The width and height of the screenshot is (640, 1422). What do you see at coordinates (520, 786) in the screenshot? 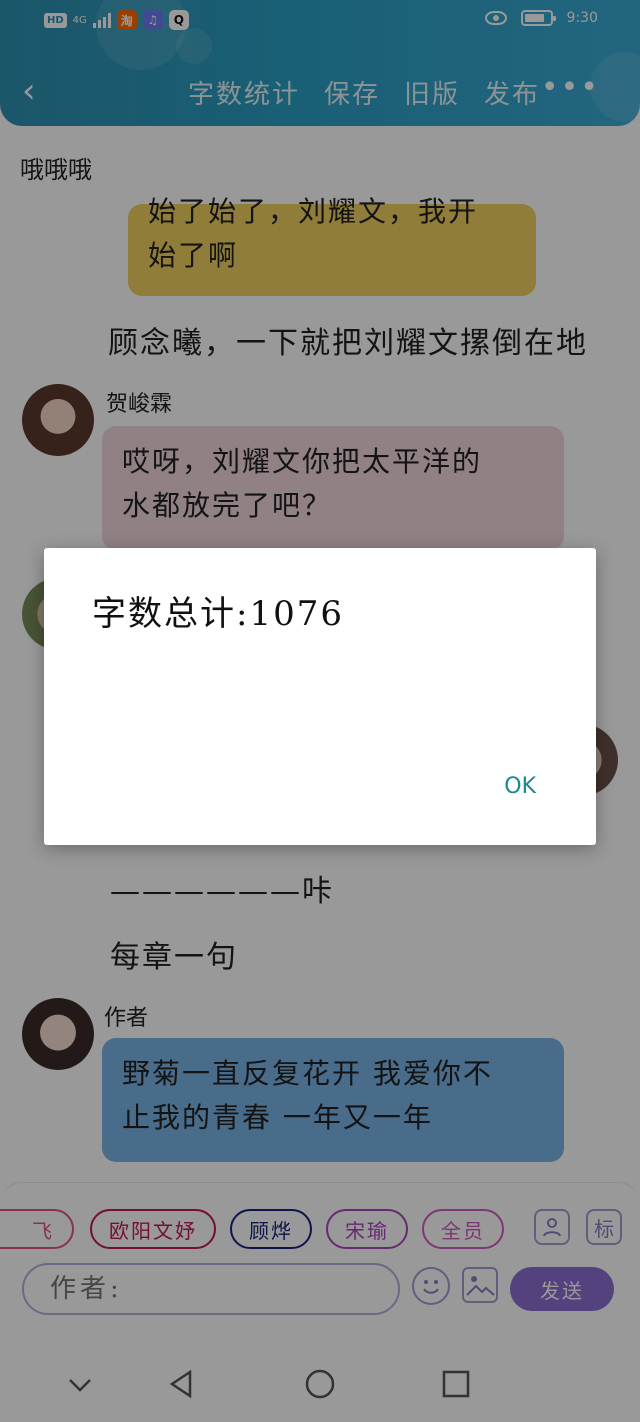
I see `ok-button: OK` at bounding box center [520, 786].